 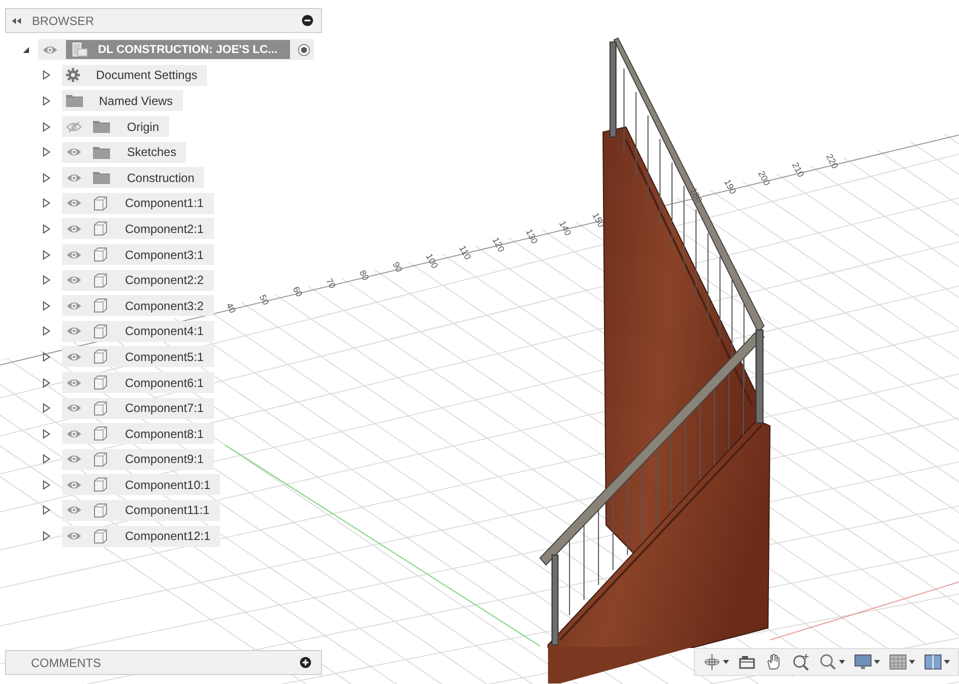 What do you see at coordinates (141, 510) in the screenshot?
I see `tree-item: Component11:1` at bounding box center [141, 510].